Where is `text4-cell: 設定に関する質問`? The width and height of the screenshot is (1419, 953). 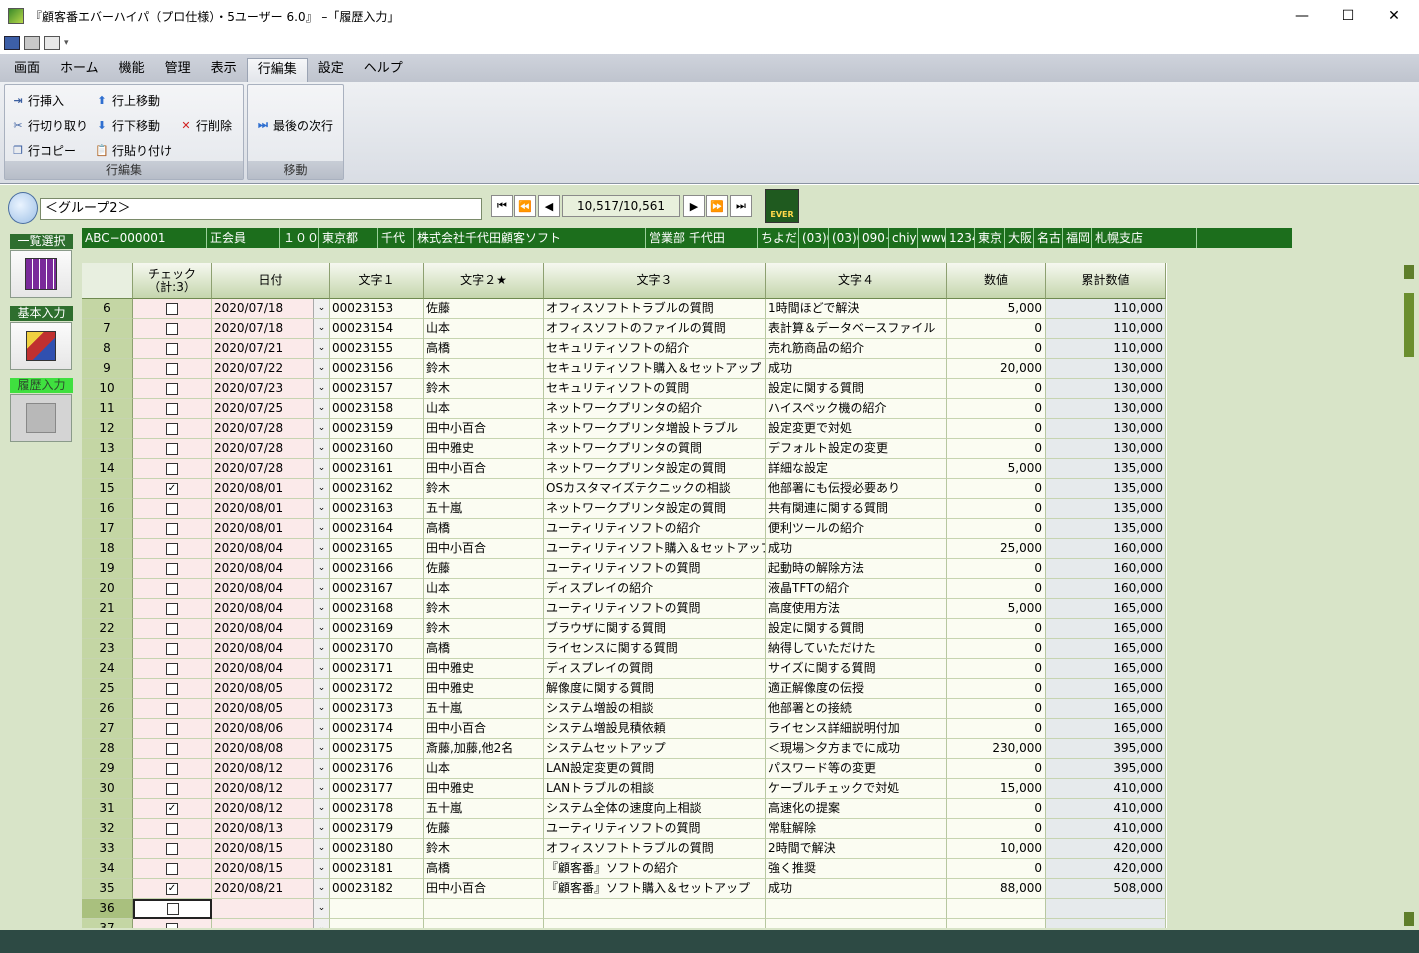 text4-cell: 設定に関する質問 is located at coordinates (856, 389).